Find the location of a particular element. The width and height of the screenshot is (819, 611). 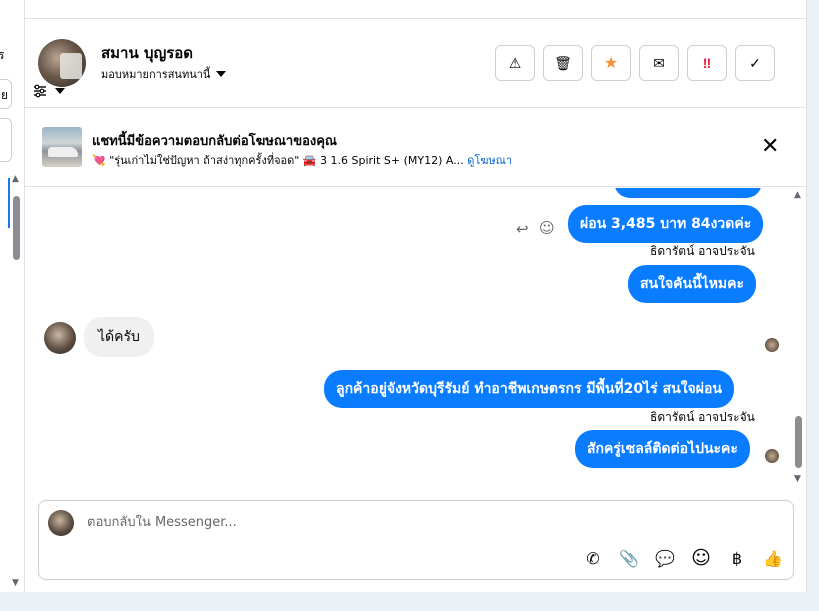

inbox-list-panel: ร ย ▲ ▼ is located at coordinates (12, 296).